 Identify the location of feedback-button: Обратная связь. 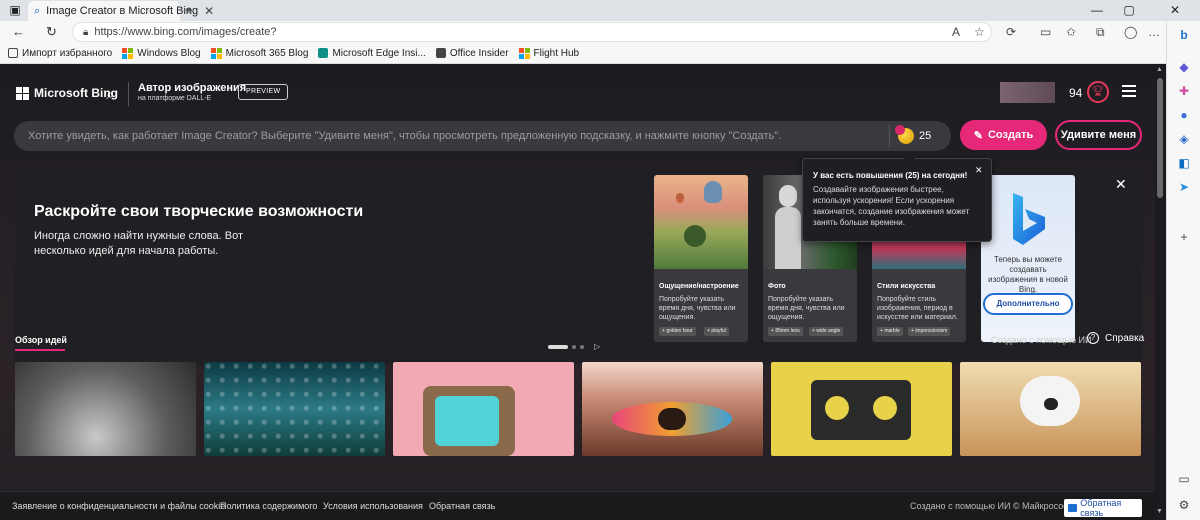
(1103, 508).